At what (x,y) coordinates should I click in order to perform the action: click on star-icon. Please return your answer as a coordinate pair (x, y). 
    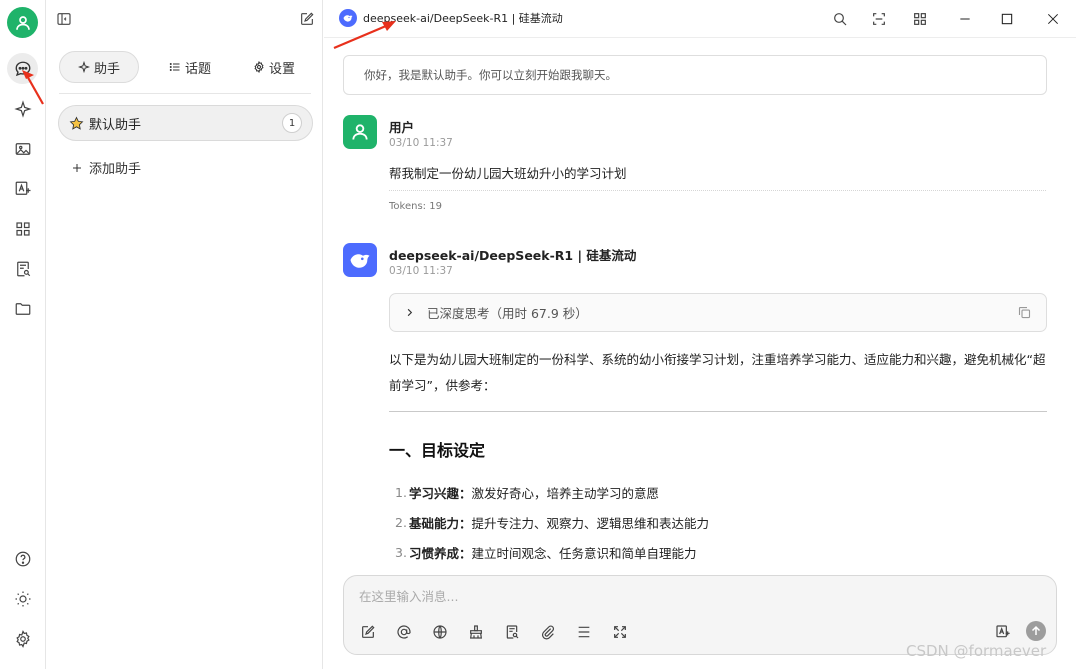
    Looking at the image, I should click on (76, 123).